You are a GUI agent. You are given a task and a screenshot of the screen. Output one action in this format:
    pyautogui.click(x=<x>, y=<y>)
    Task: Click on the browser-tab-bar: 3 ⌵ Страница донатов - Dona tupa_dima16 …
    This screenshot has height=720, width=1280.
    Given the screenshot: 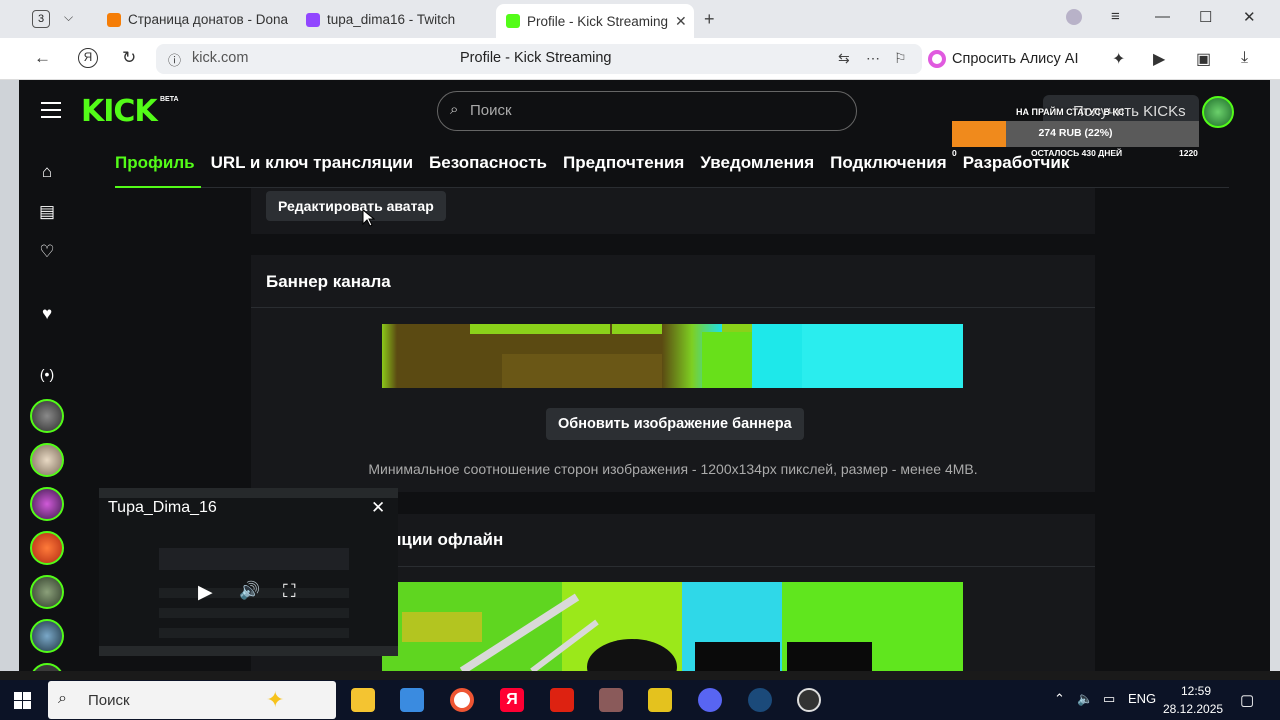 What is the action you would take?
    pyautogui.click(x=640, y=19)
    